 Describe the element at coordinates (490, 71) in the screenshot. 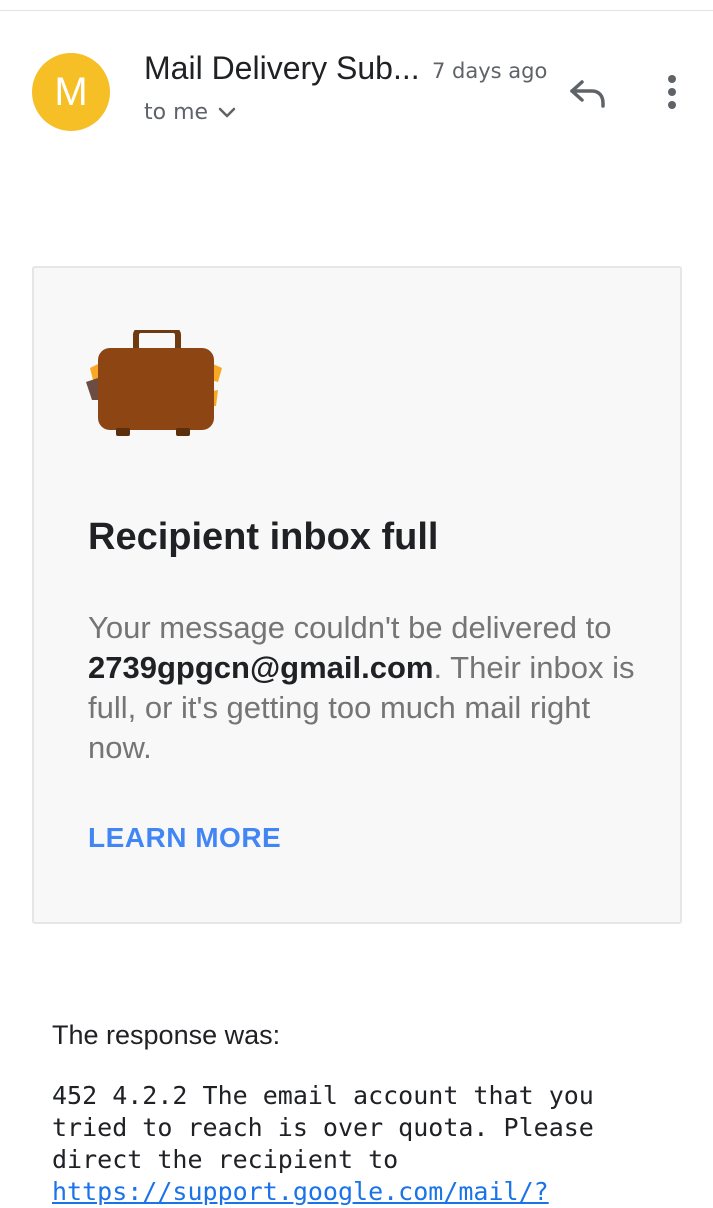

I see `received-time: 7 days ago` at that location.